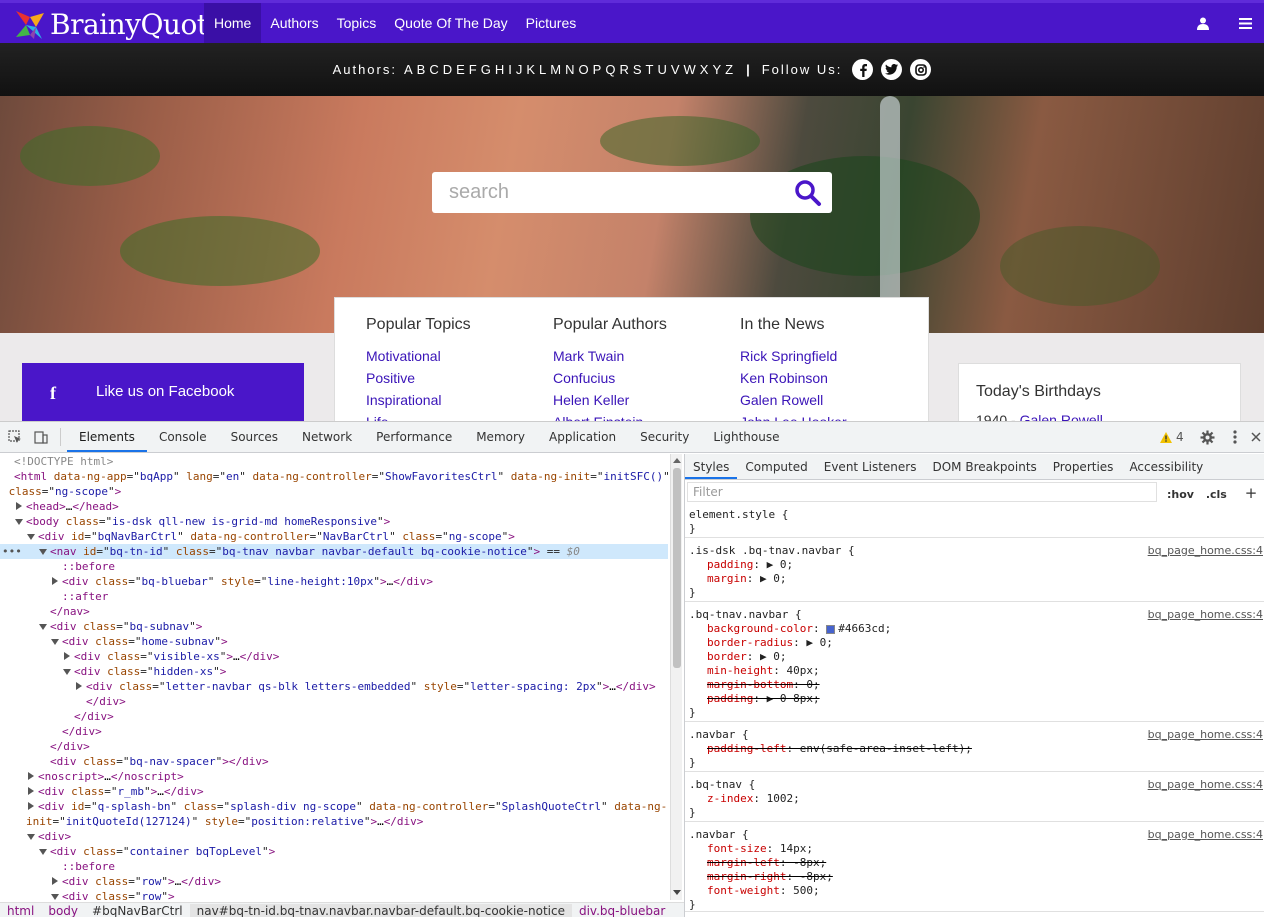  What do you see at coordinates (511, 69) in the screenshot?
I see `letter-link-i: I` at bounding box center [511, 69].